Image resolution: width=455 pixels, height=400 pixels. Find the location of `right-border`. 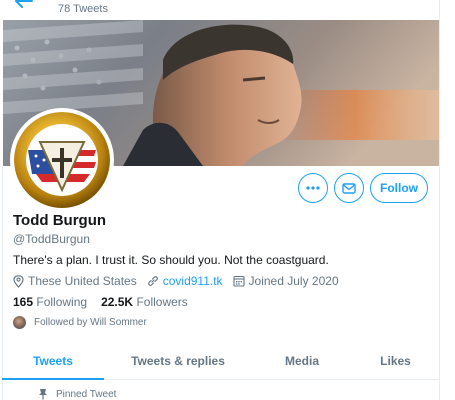

right-border is located at coordinates (439, 200).